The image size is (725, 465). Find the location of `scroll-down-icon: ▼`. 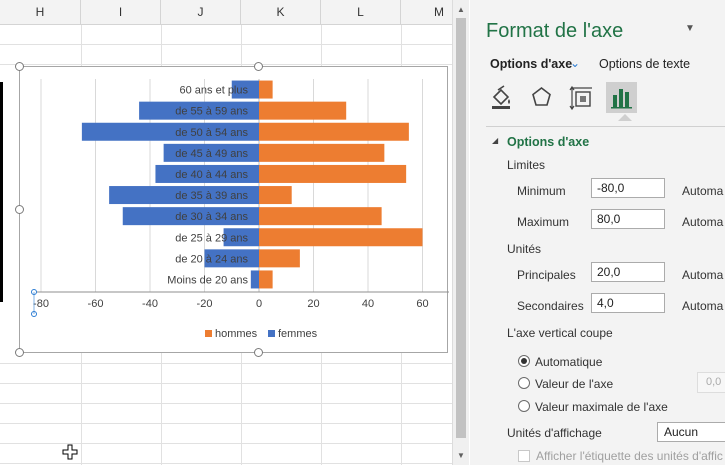

scroll-down-icon: ▼ is located at coordinates (461, 456).